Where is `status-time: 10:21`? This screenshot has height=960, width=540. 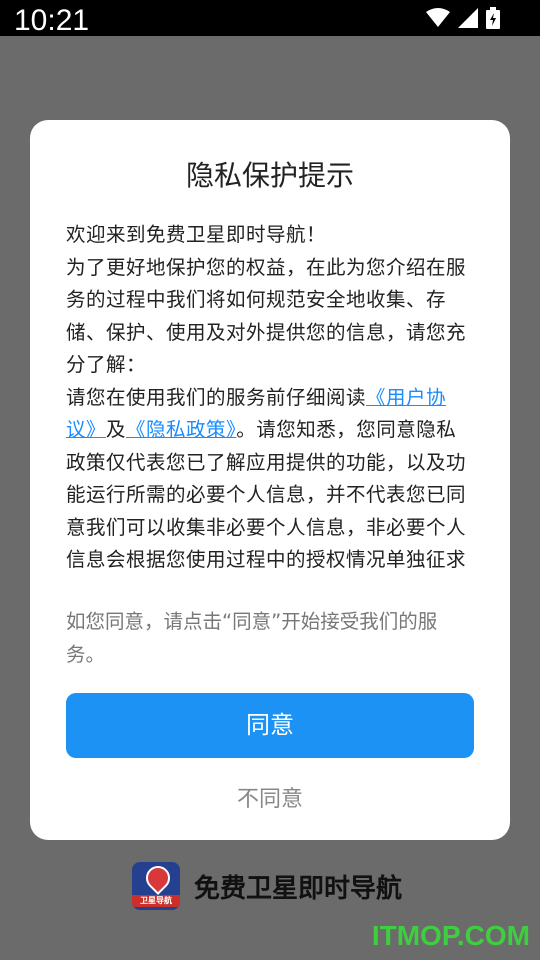 status-time: 10:21 is located at coordinates (52, 20).